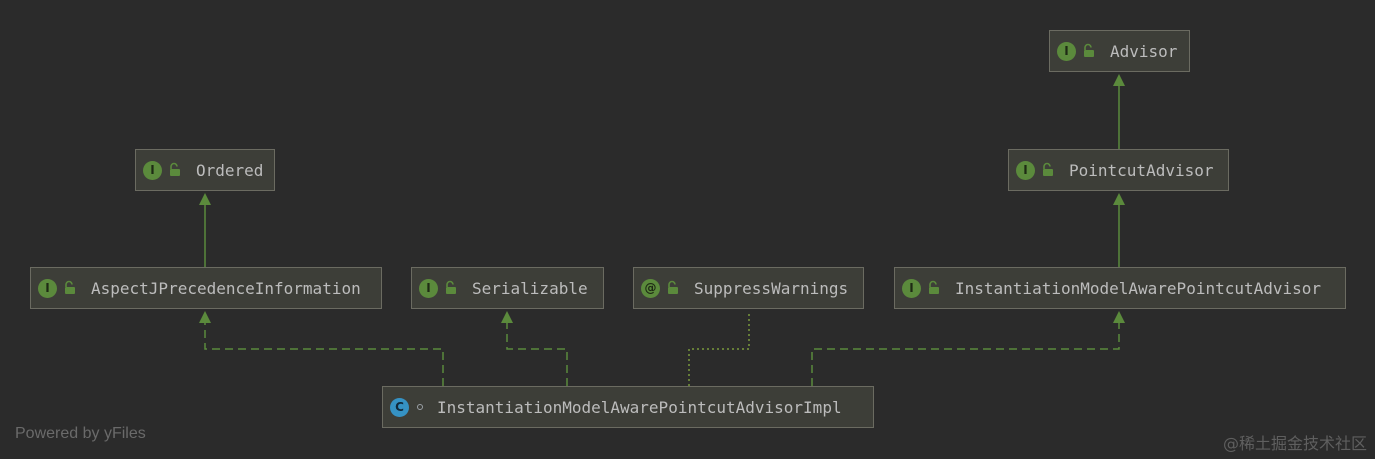 This screenshot has height=459, width=1375. What do you see at coordinates (80, 433) in the screenshot?
I see `powered-by-label: Powered by yFiles` at bounding box center [80, 433].